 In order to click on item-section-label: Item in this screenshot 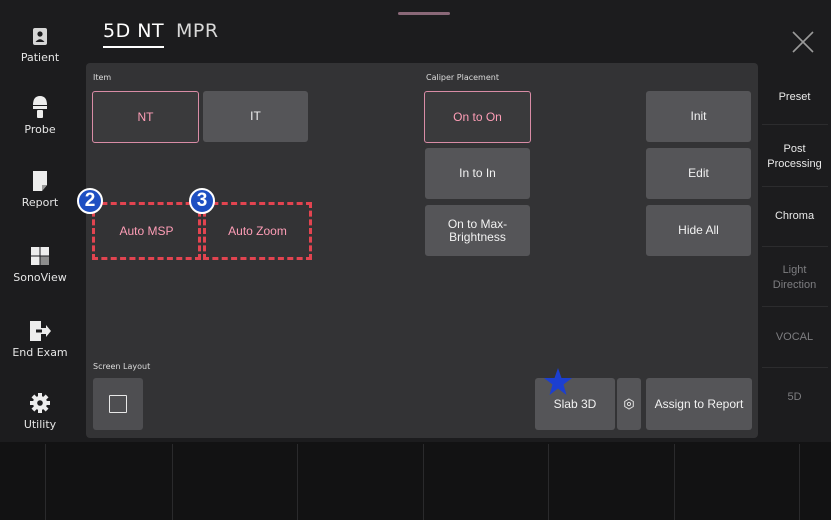, I will do `click(102, 77)`.